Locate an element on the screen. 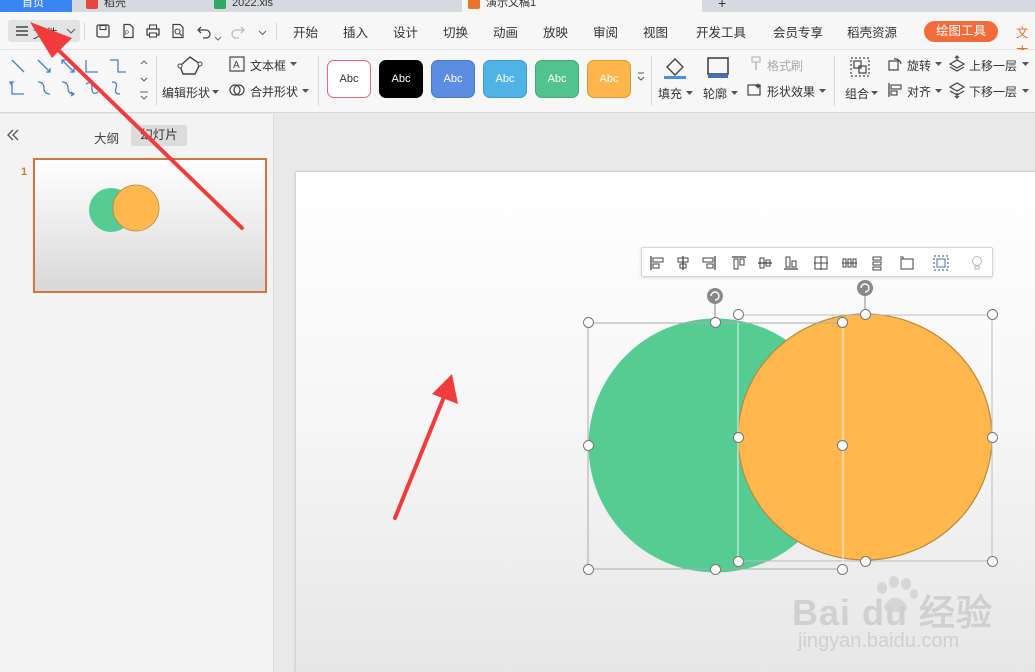  lightbulb-icon is located at coordinates (977, 263).